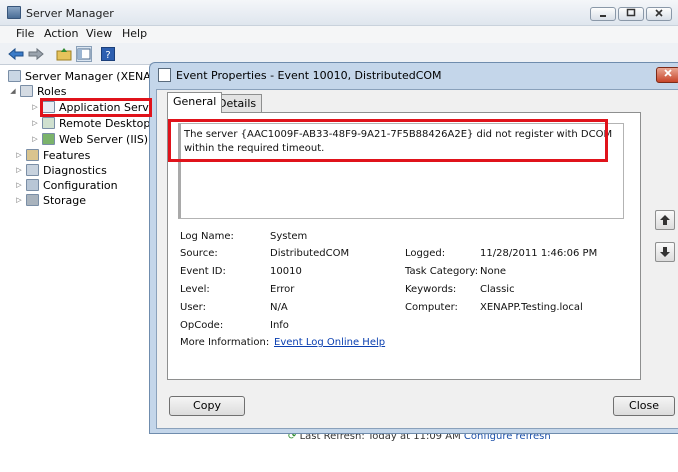  I want to click on opcode-label: OpCode:, so click(202, 325).